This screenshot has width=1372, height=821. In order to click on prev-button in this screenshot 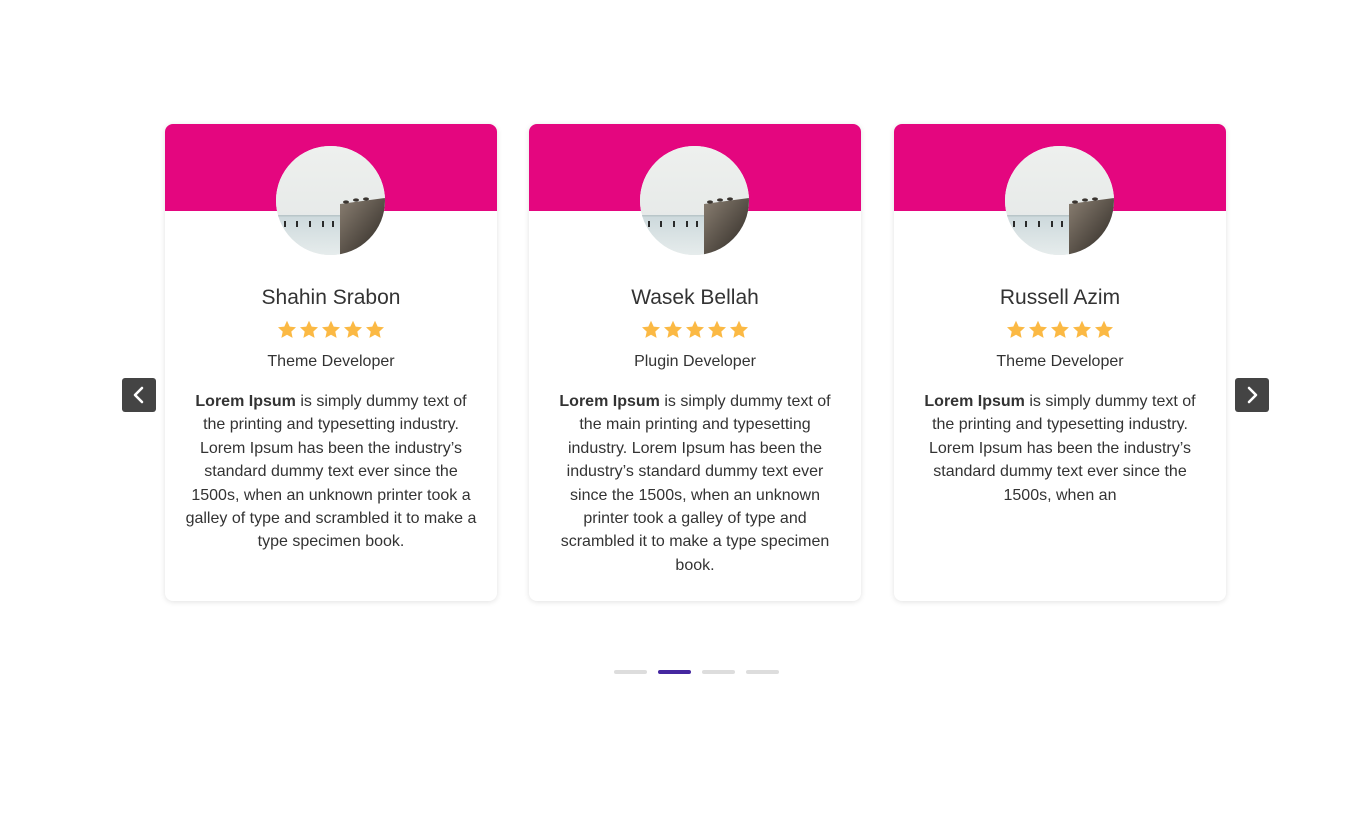, I will do `click(139, 395)`.